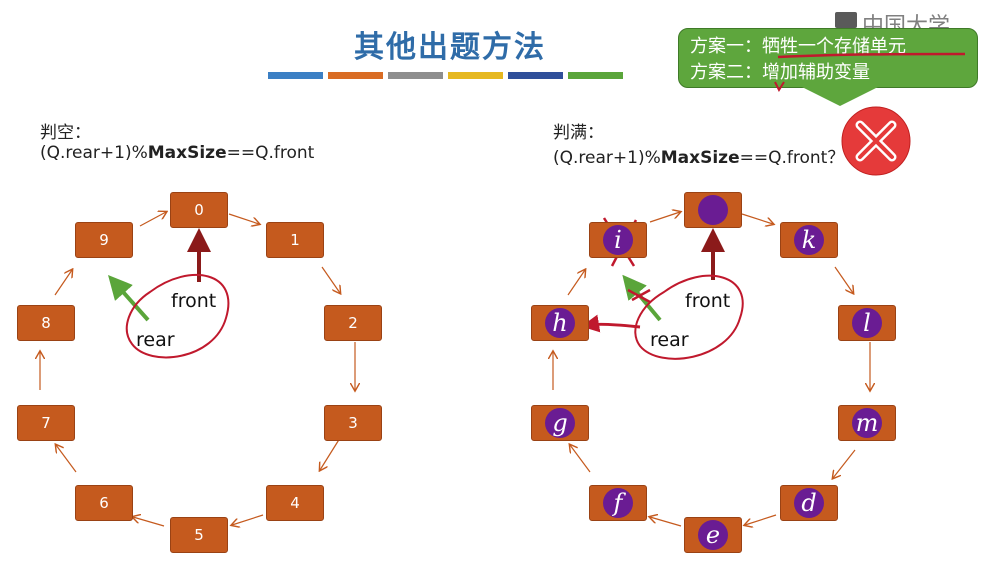  I want to click on slot-index: 1, so click(295, 240).